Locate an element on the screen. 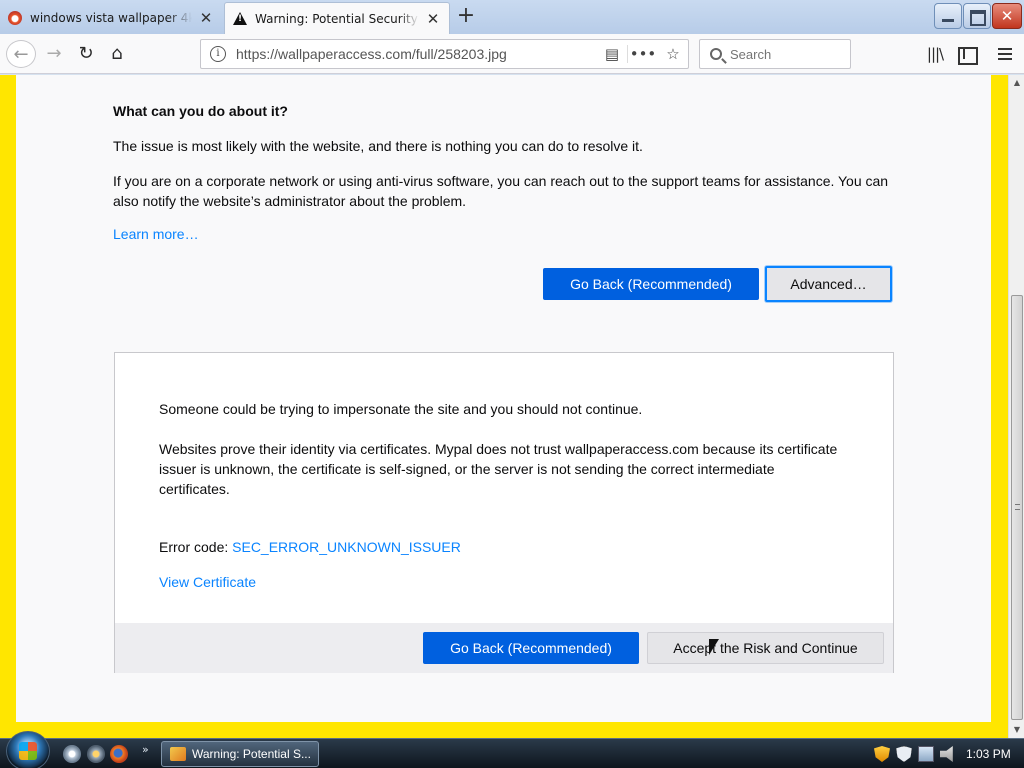 Image resolution: width=1024 pixels, height=768 pixels. system-tray: 1:03 PM is located at coordinates (943, 753).